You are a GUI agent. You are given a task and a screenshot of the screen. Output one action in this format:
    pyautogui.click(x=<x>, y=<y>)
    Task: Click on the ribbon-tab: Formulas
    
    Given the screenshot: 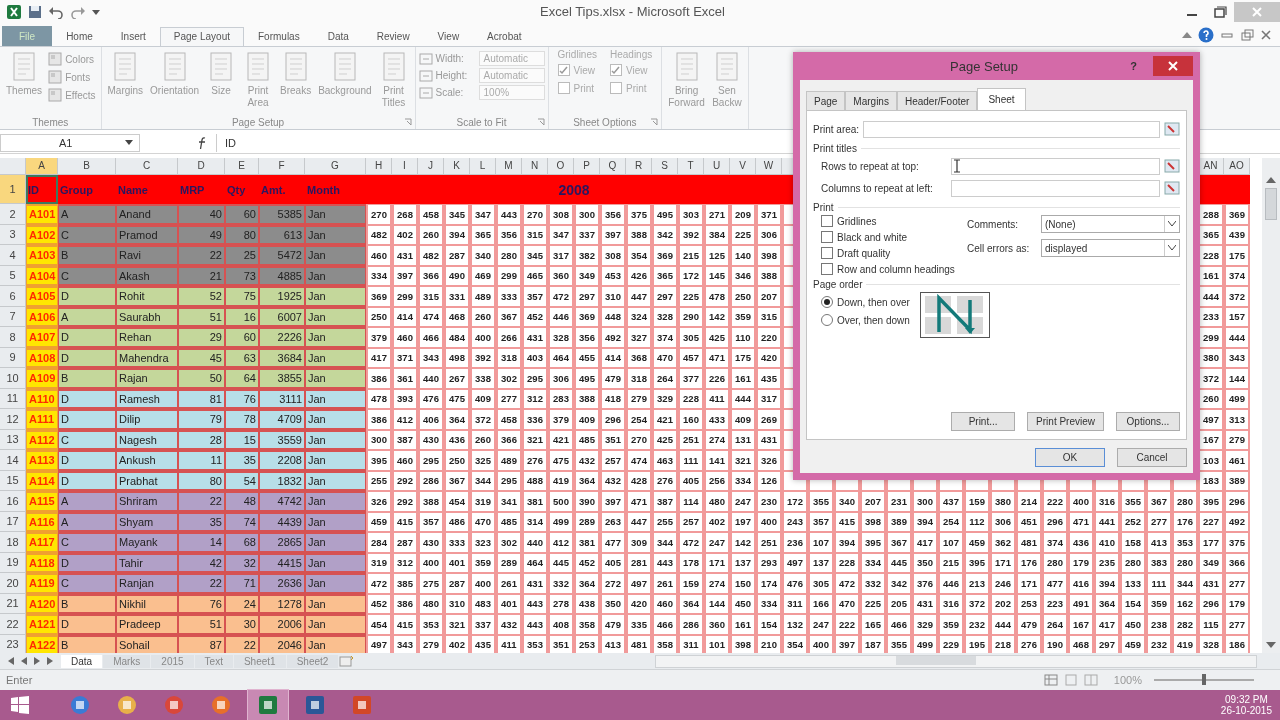 What is the action you would take?
    pyautogui.click(x=279, y=36)
    